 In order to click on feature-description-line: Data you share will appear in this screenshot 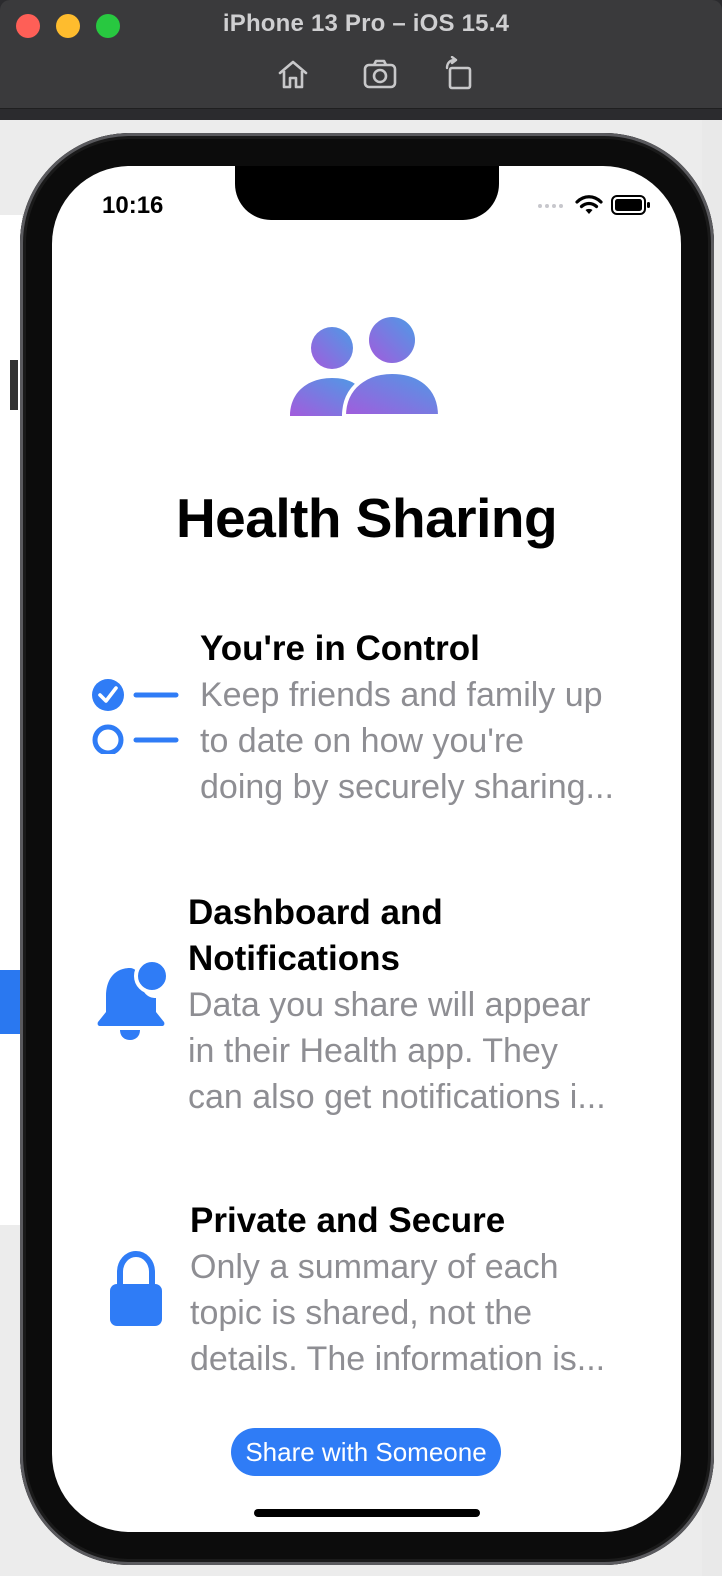, I will do `click(389, 1005)`.